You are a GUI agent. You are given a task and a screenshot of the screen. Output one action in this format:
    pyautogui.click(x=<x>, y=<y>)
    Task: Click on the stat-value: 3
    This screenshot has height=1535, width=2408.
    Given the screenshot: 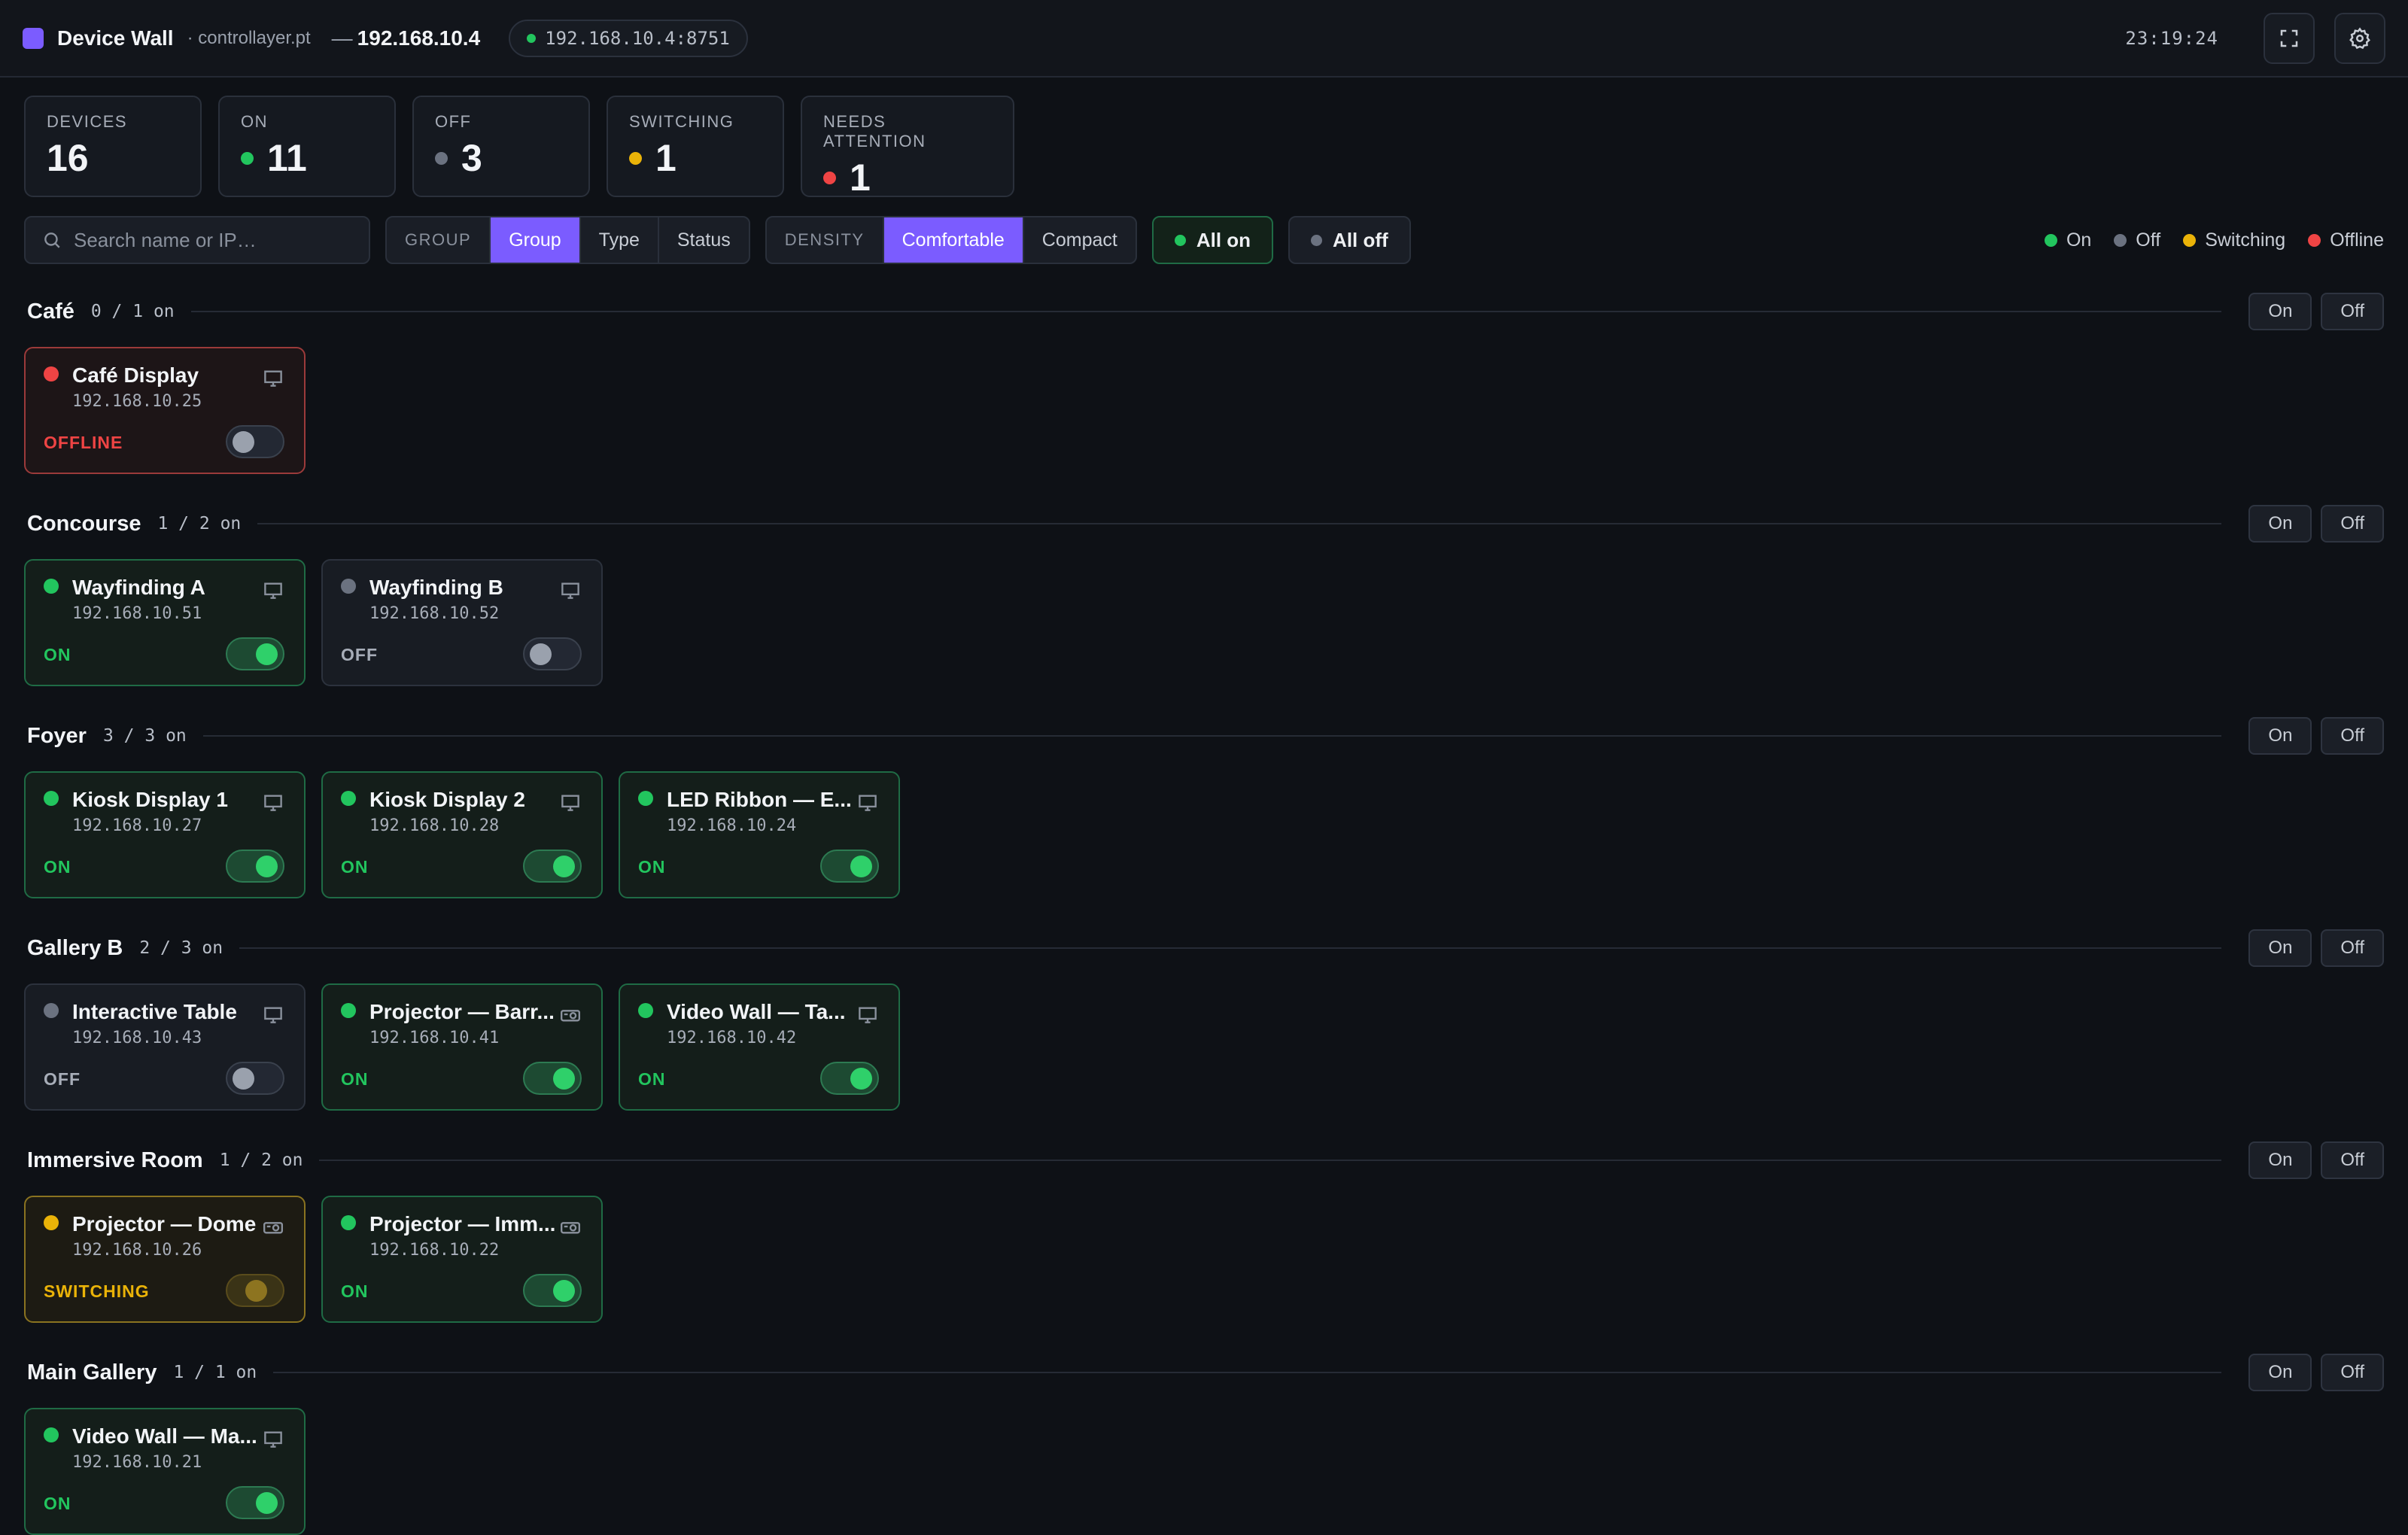 What is the action you would take?
    pyautogui.click(x=471, y=158)
    